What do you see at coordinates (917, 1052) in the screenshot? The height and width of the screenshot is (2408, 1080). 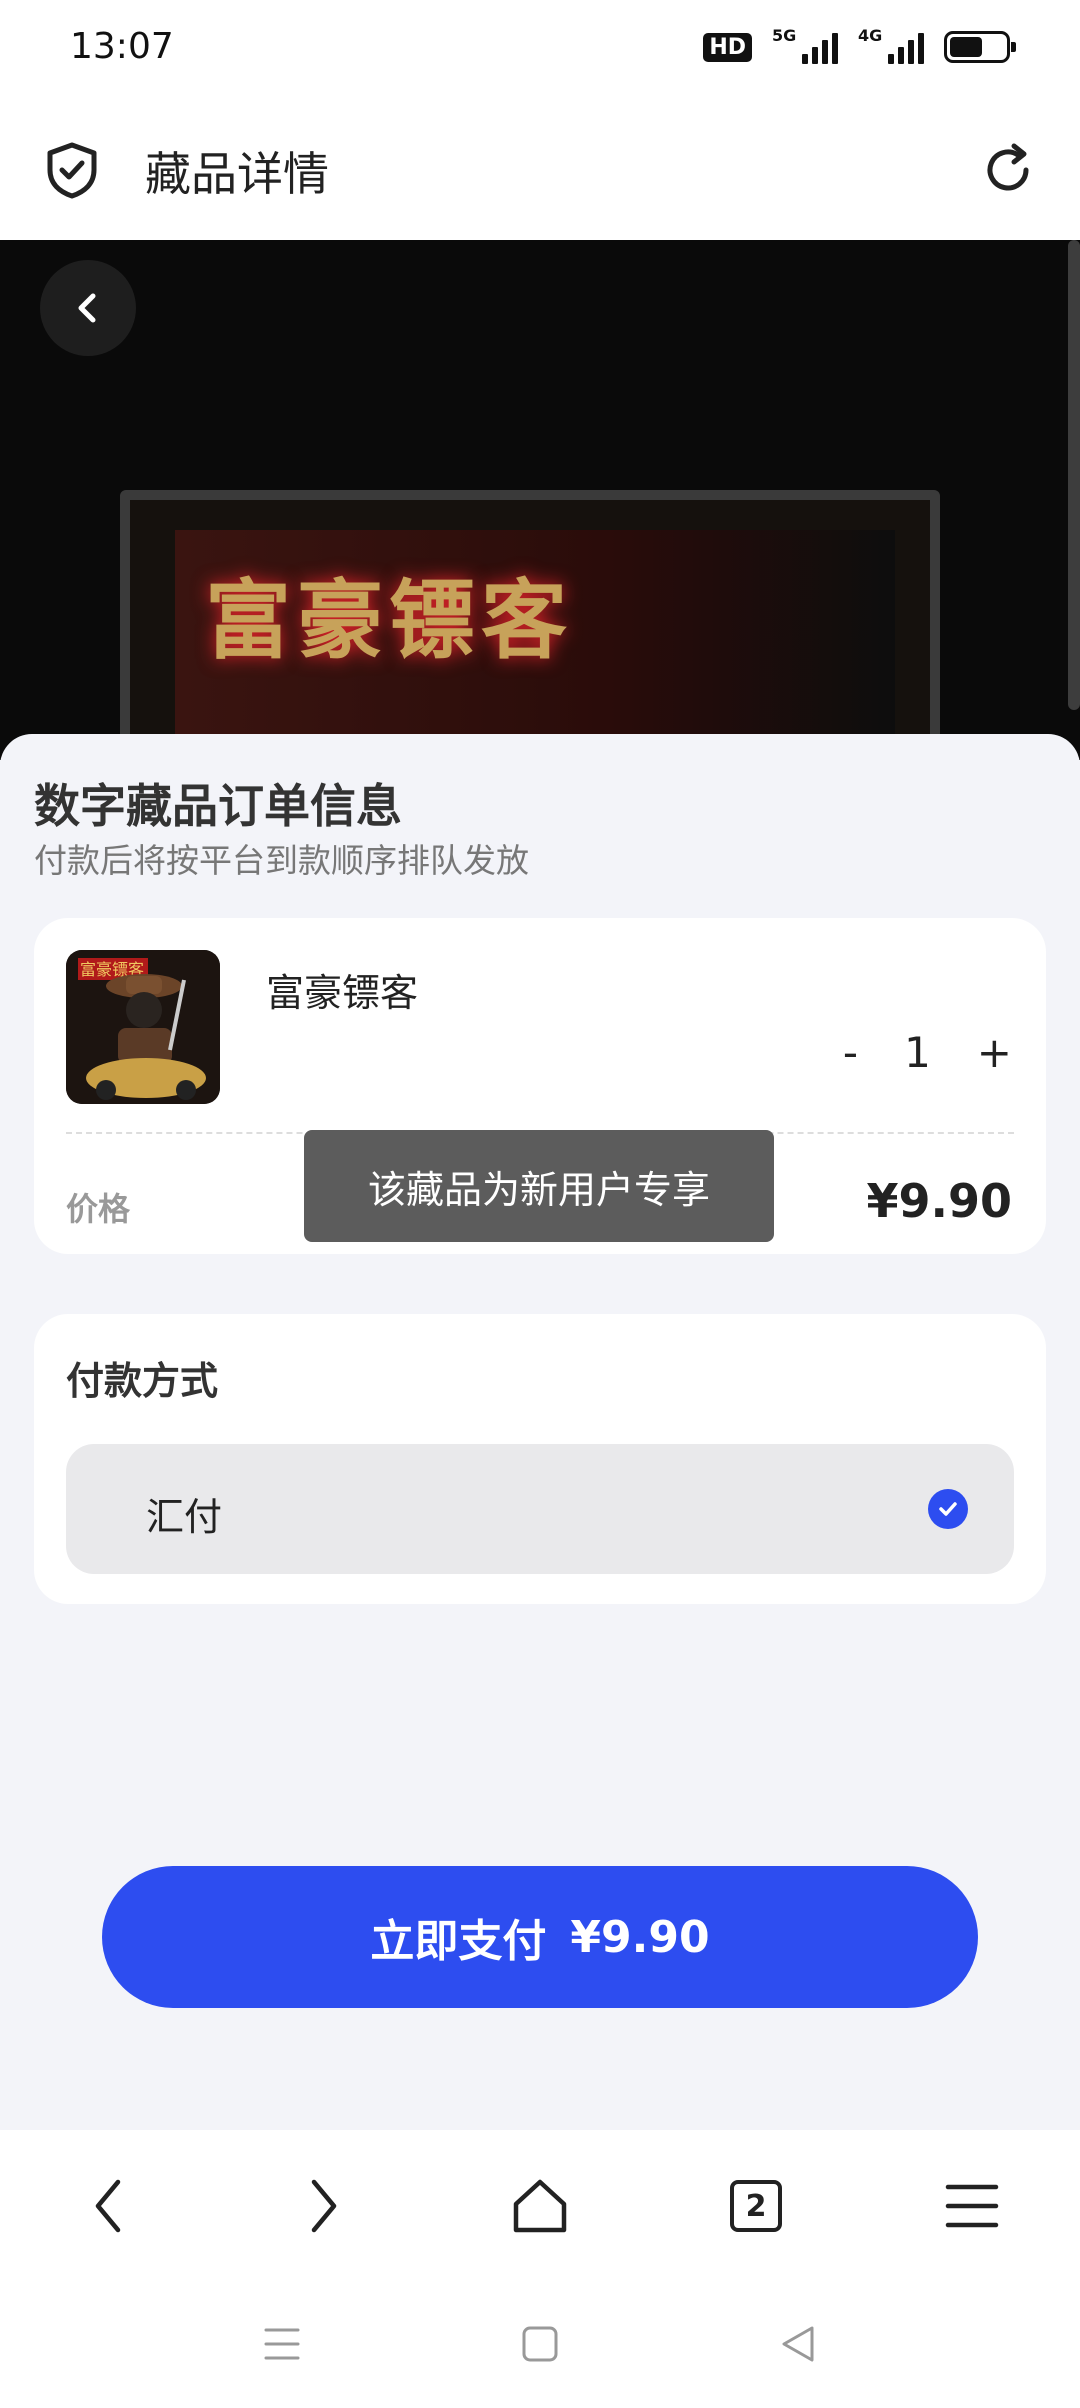 I see `quantity-value: 1` at bounding box center [917, 1052].